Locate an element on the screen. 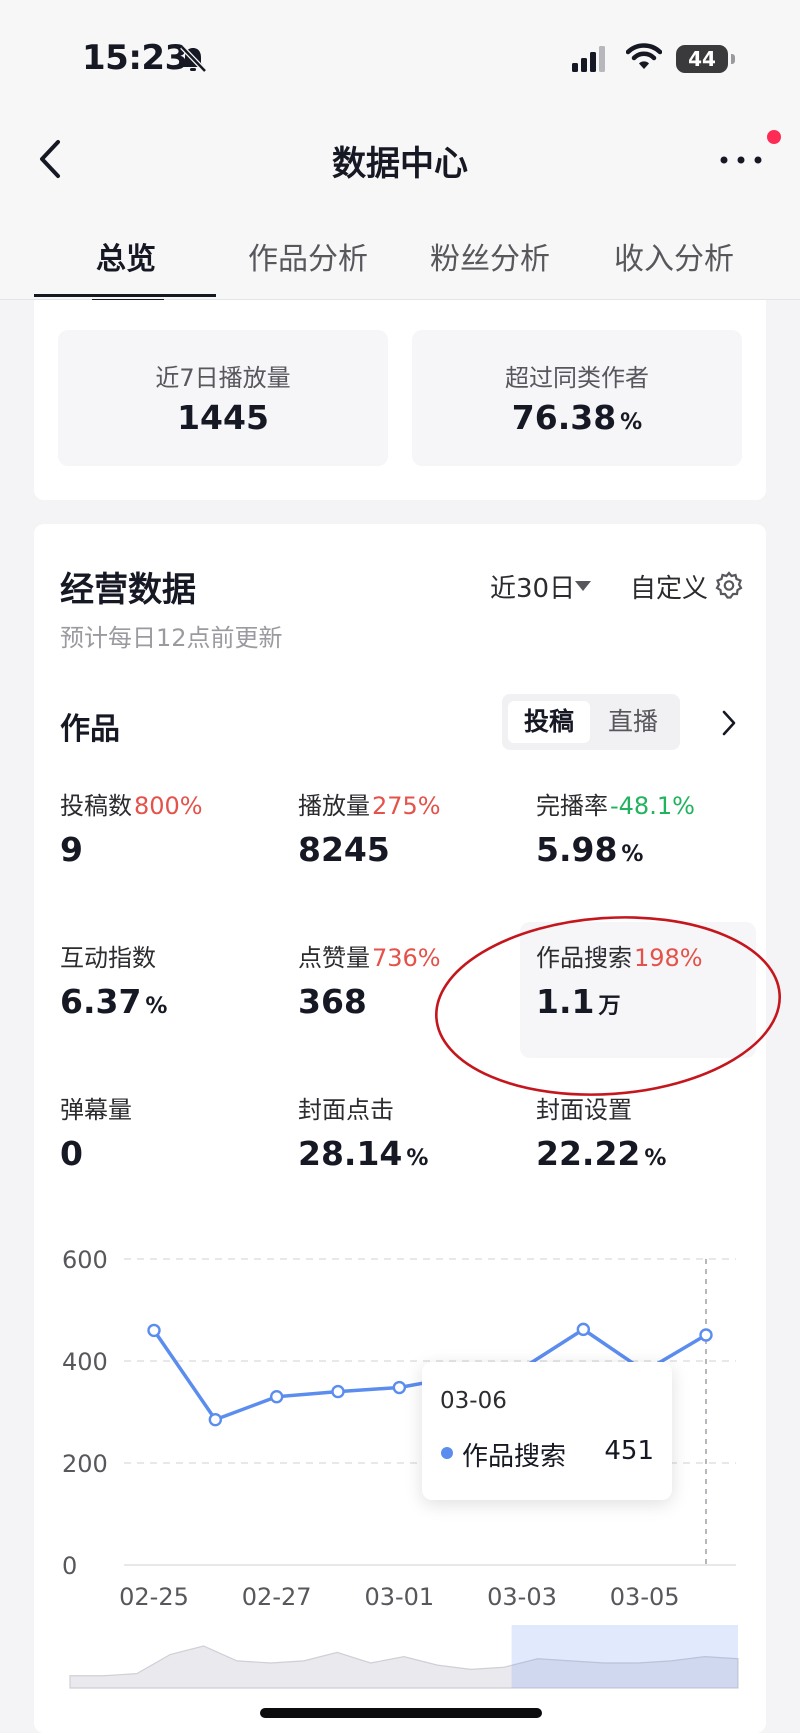 This screenshot has width=800, height=1733. tooltip-value: 451 is located at coordinates (629, 1451).